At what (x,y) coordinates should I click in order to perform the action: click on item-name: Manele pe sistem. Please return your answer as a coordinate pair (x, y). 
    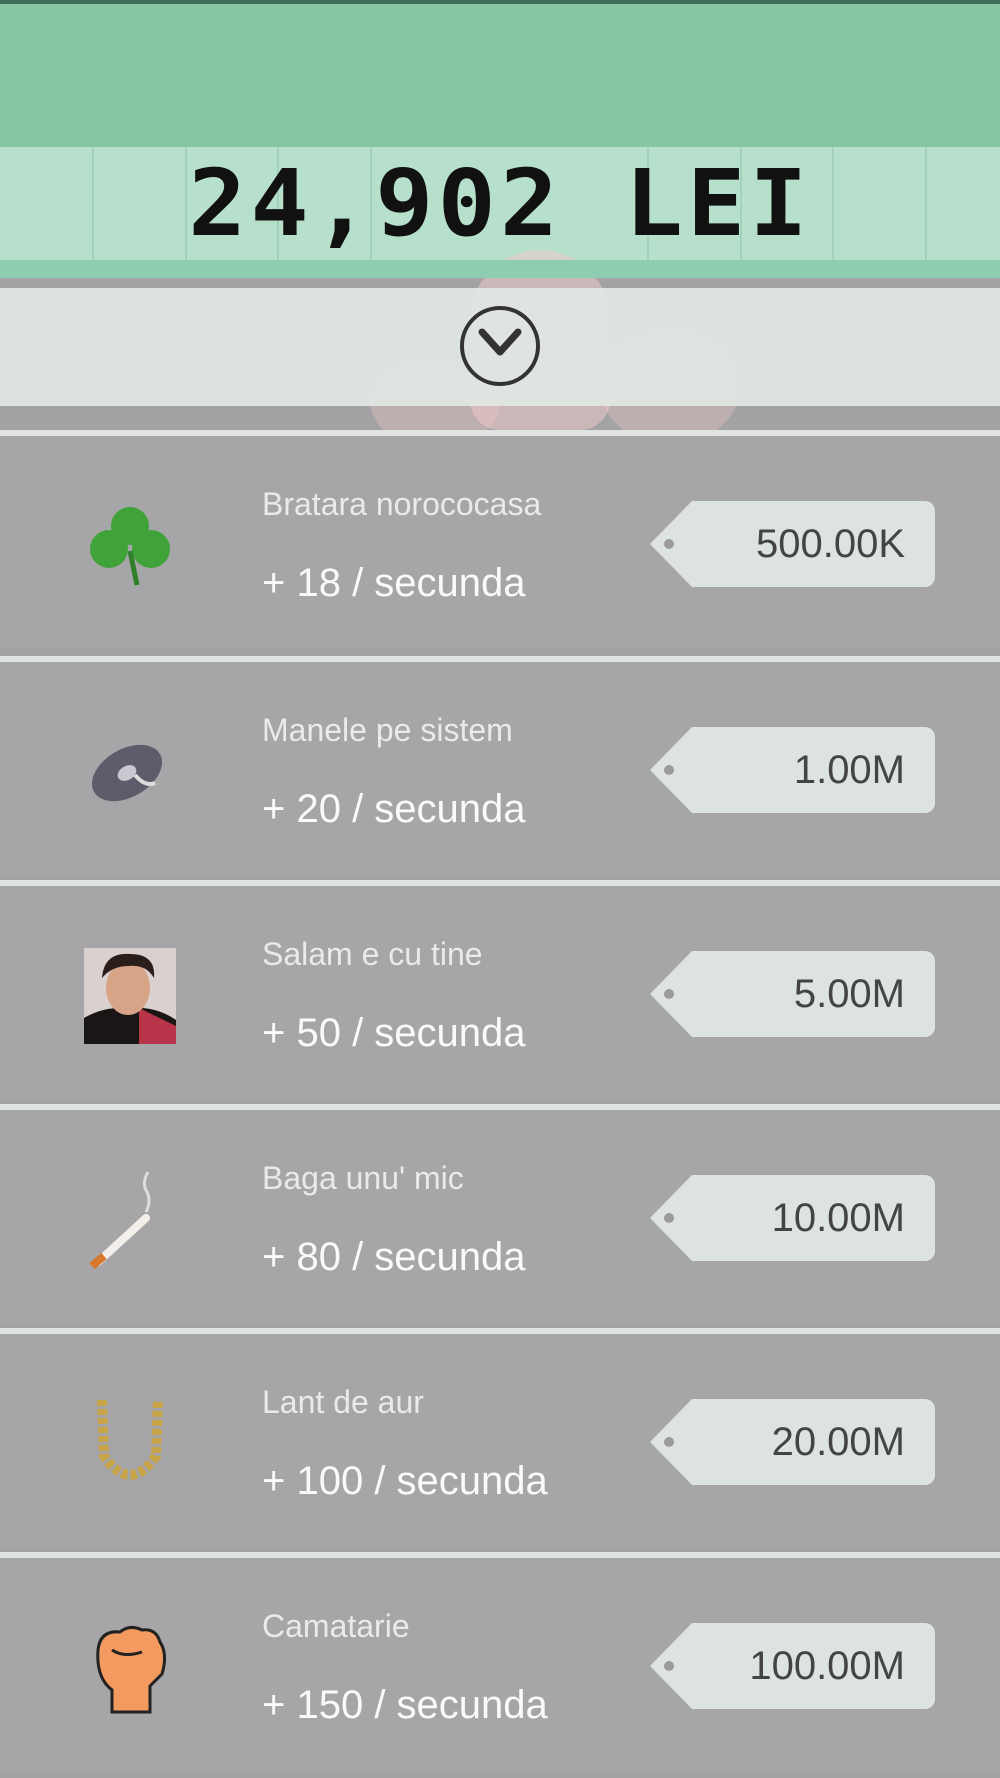
    Looking at the image, I should click on (387, 730).